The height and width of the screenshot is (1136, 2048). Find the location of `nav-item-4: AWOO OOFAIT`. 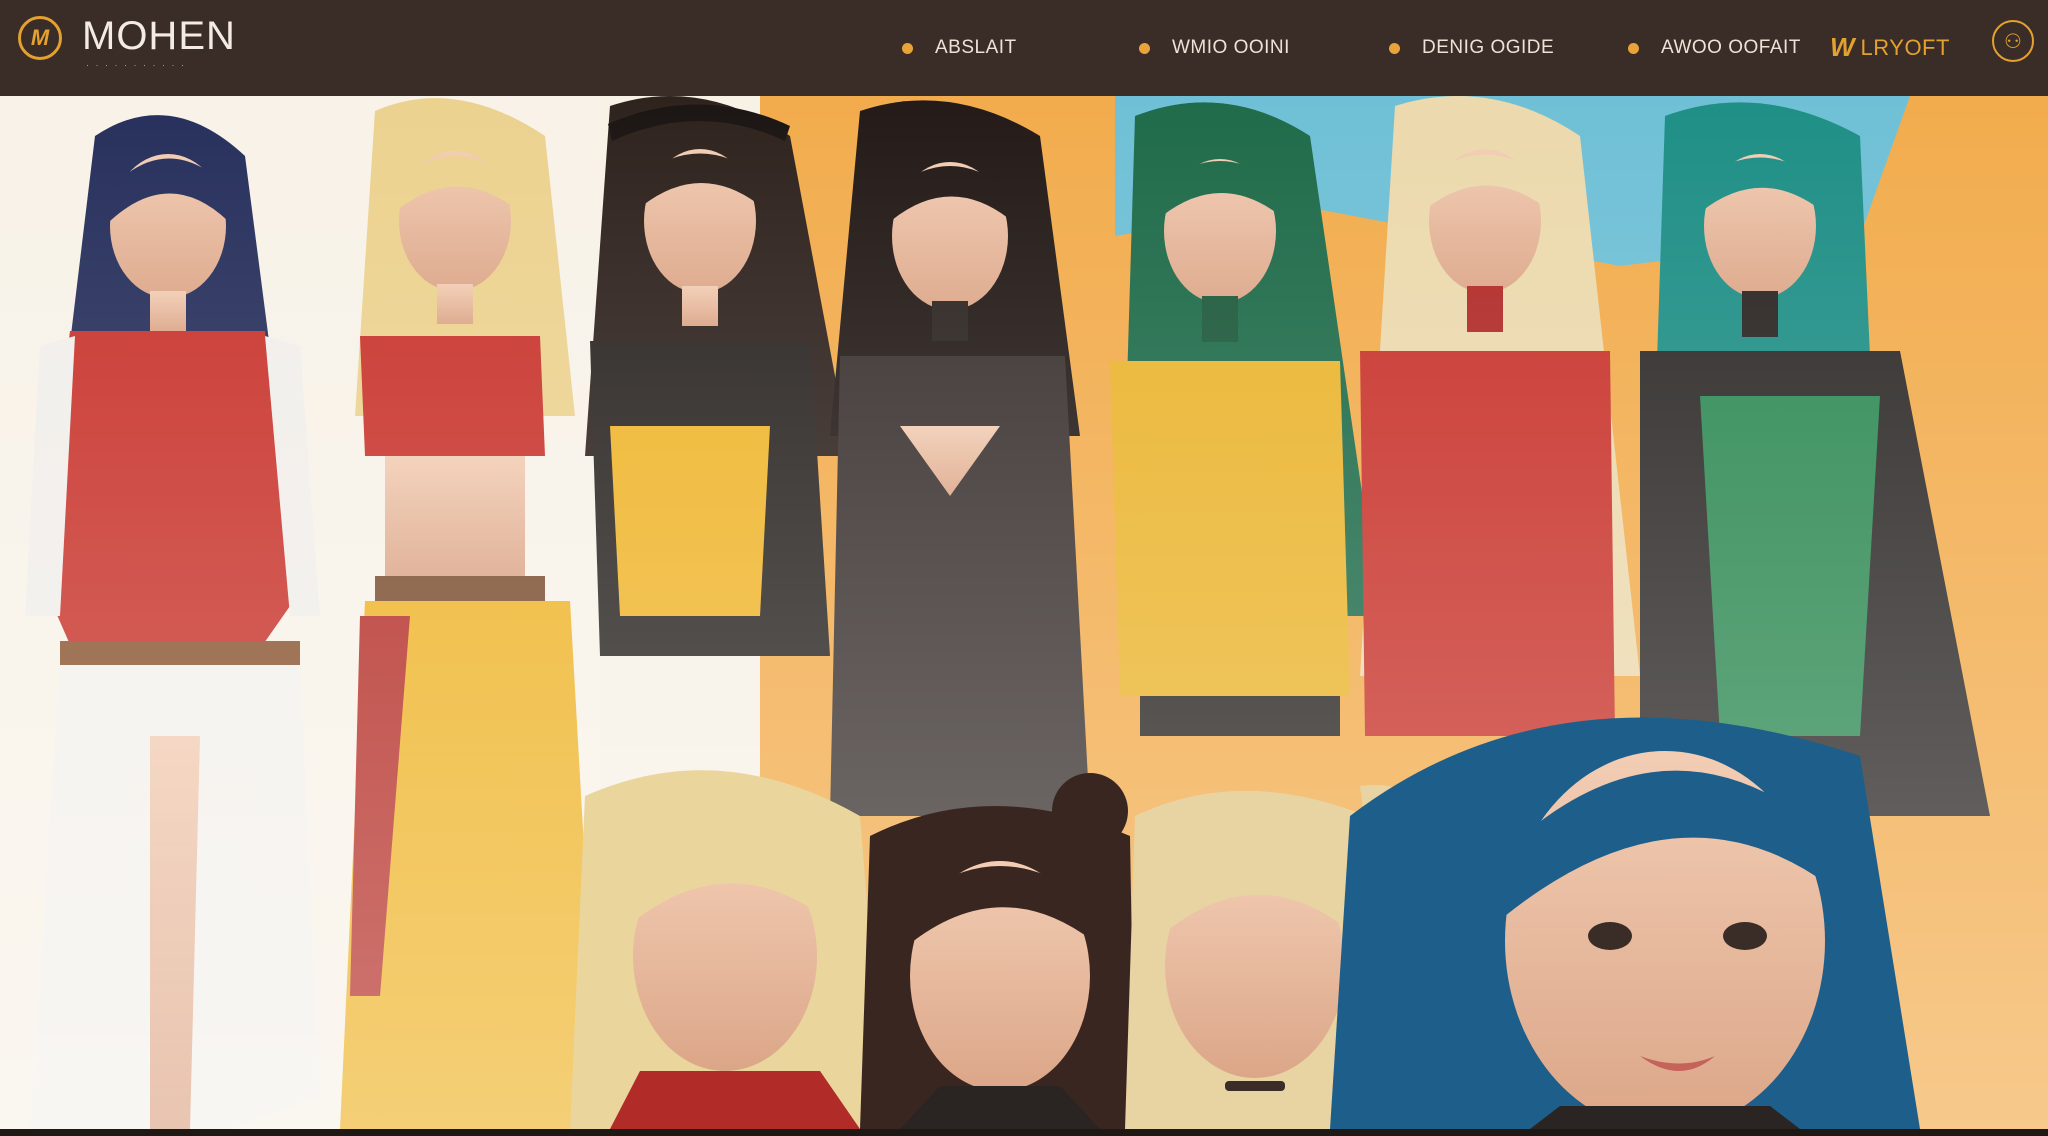

nav-item-4: AWOO OOFAIT is located at coordinates (1714, 48).